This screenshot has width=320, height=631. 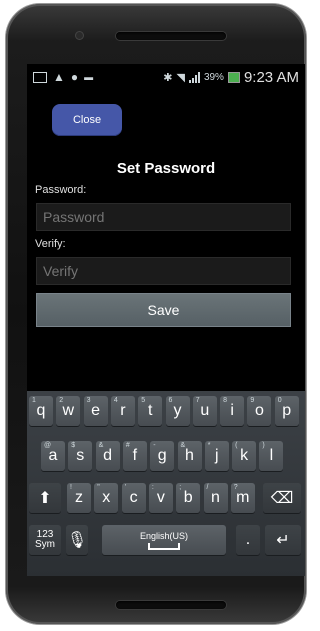 I want to click on backspace-key: ⌫, so click(x=282, y=498).